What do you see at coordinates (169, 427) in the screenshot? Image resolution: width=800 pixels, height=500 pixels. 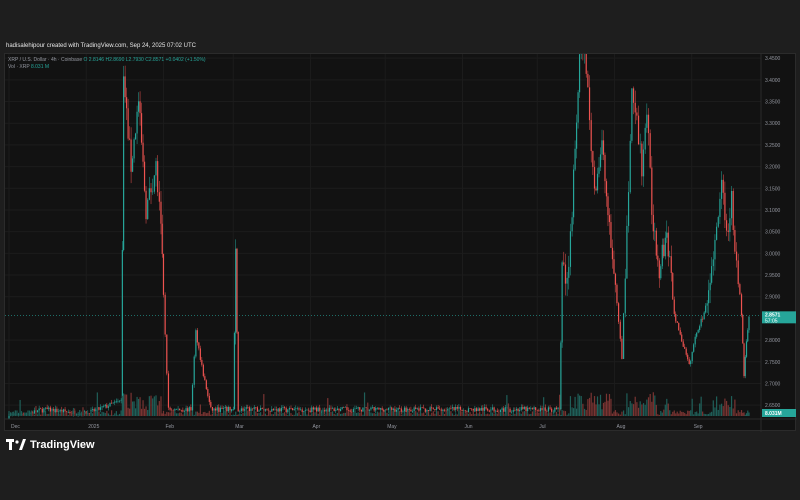 I see `time-tick-label: Feb` at bounding box center [169, 427].